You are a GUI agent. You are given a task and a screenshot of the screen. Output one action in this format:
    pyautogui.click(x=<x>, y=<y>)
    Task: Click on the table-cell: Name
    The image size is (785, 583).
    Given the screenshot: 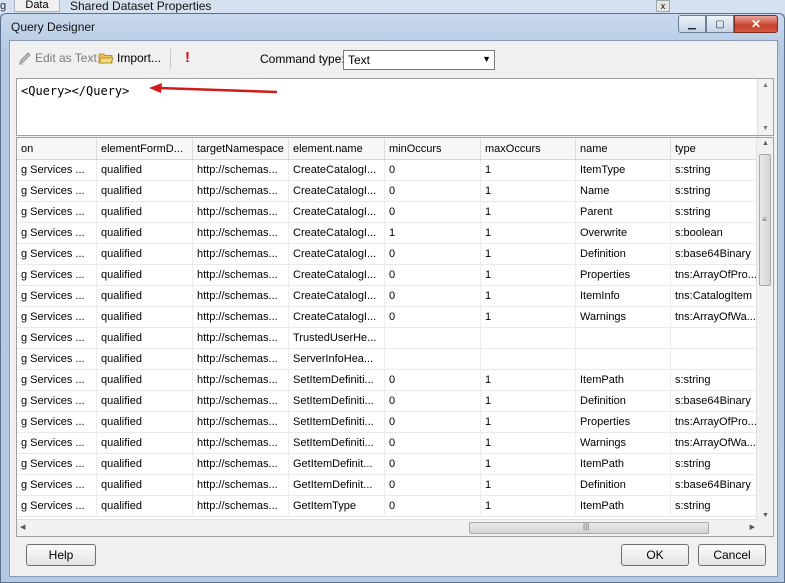 What is the action you would take?
    pyautogui.click(x=623, y=191)
    